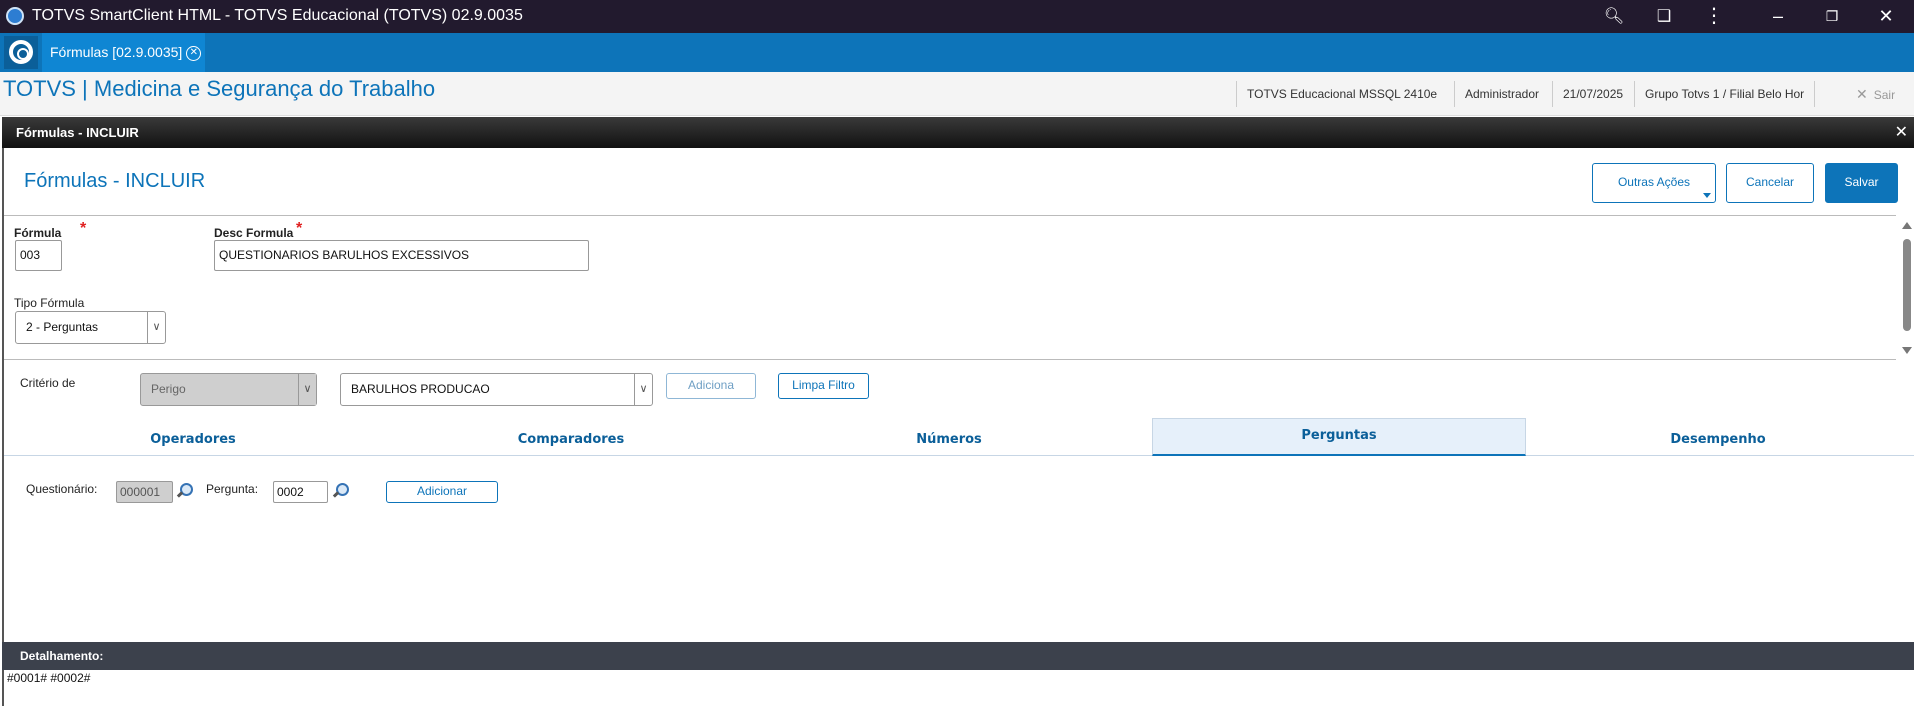 This screenshot has width=1914, height=706. What do you see at coordinates (228, 389) in the screenshot?
I see `criterio-type-select: Perigo ∨` at bounding box center [228, 389].